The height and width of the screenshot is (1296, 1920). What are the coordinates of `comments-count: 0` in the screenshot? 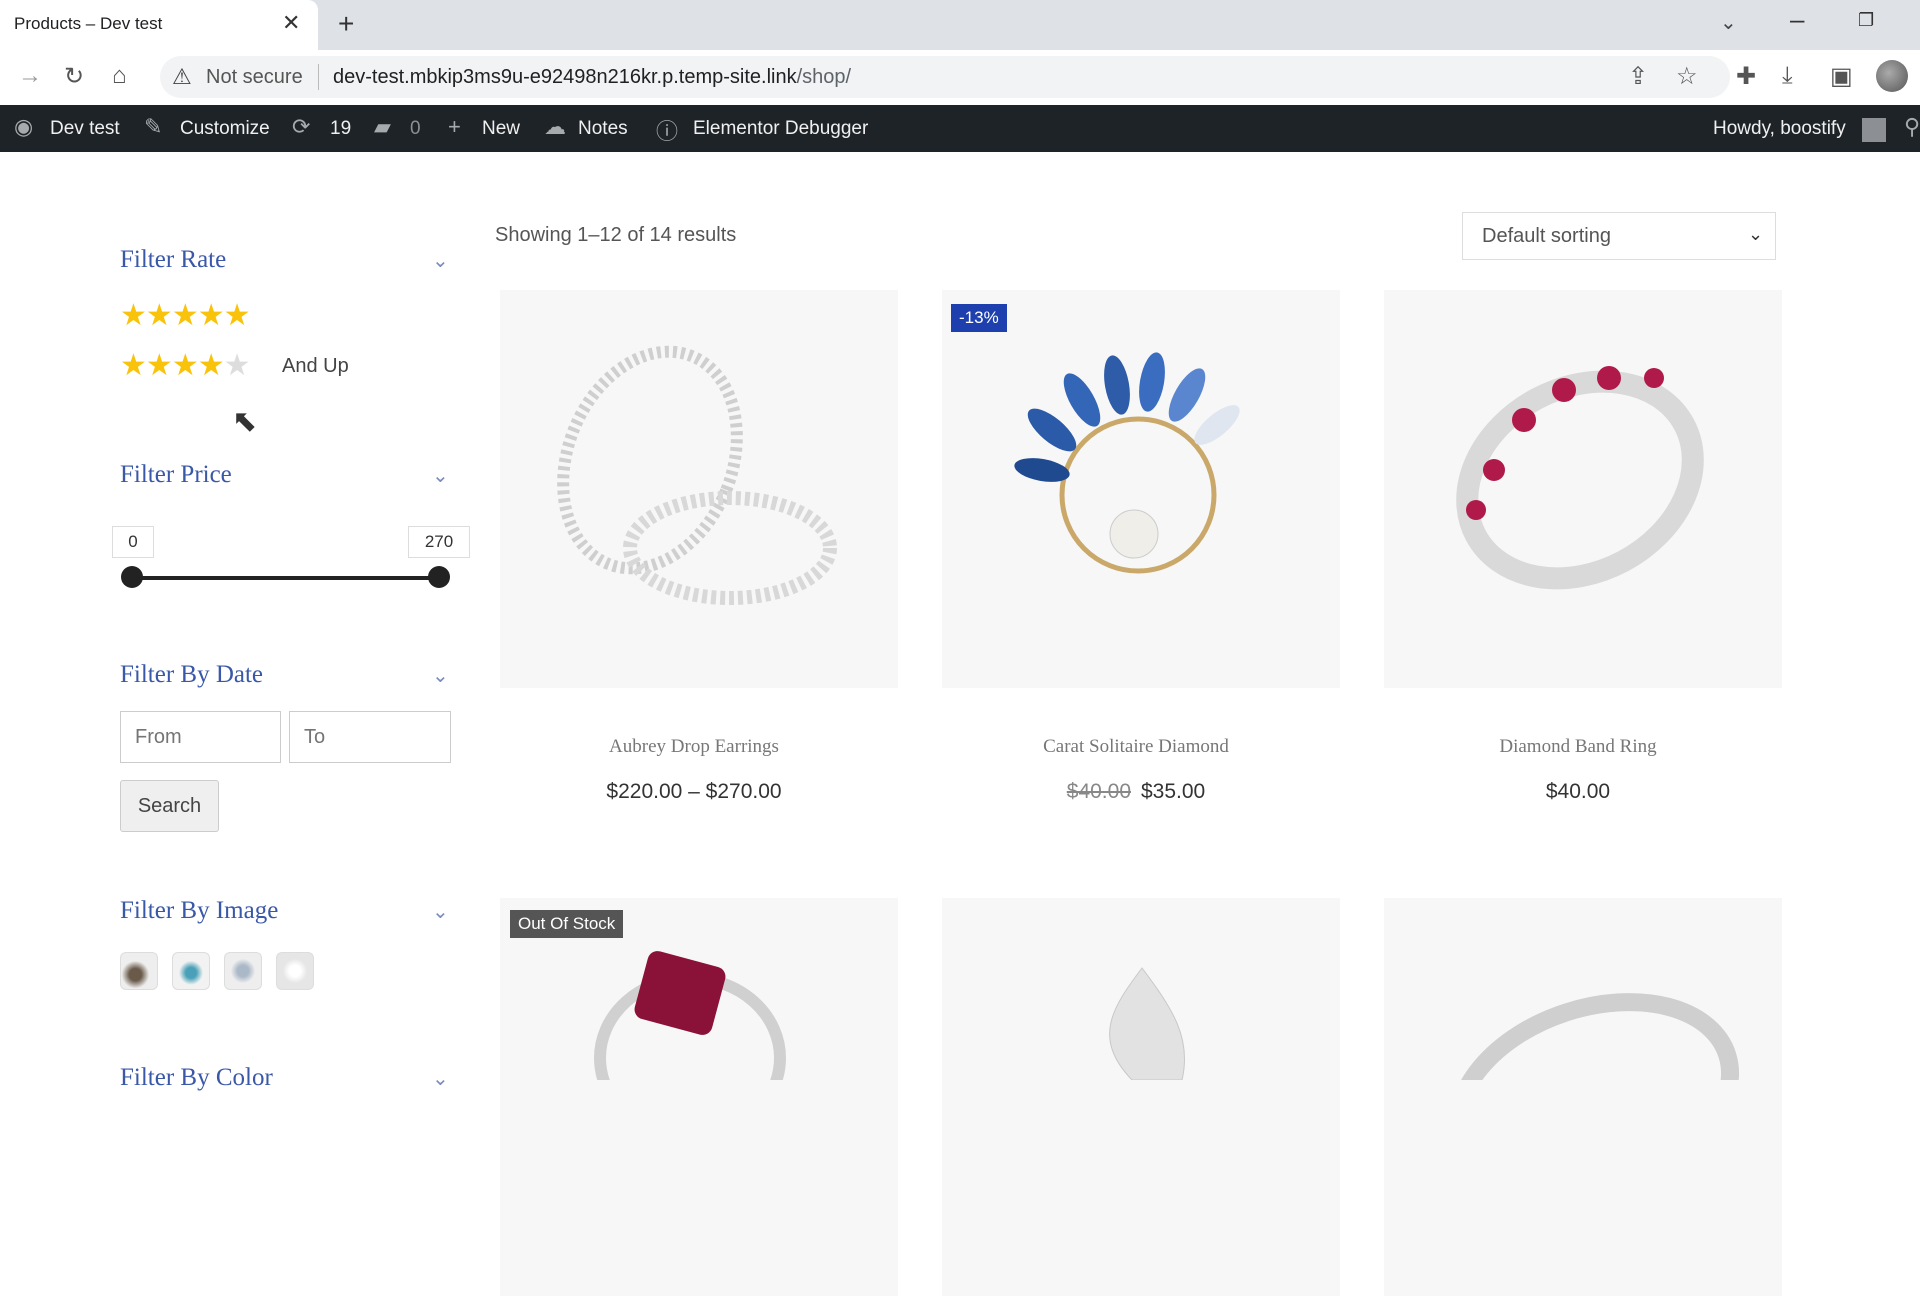 It's located at (415, 129).